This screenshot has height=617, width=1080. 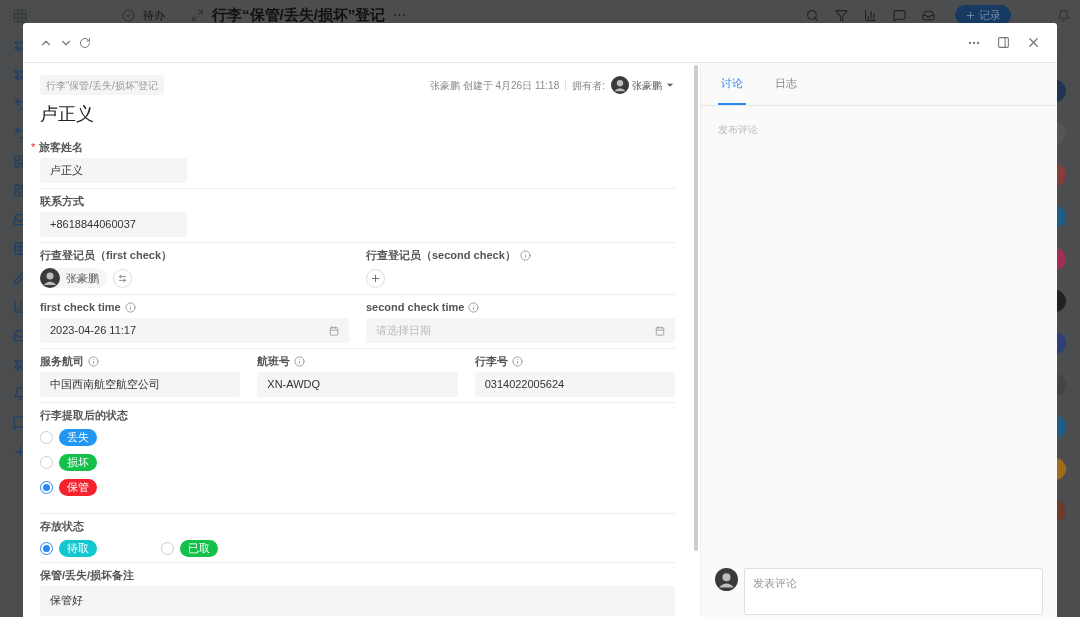 I want to click on record-title: 卢正义, so click(x=67, y=114).